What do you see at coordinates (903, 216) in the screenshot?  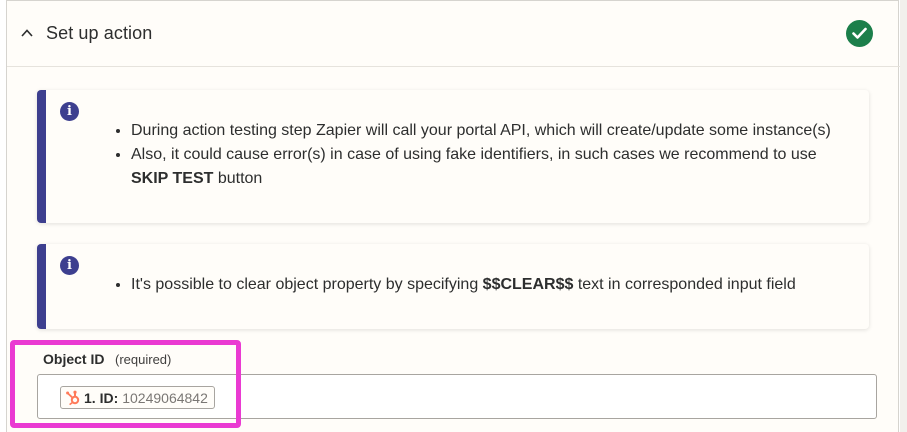 I see `scrollbar-track` at bounding box center [903, 216].